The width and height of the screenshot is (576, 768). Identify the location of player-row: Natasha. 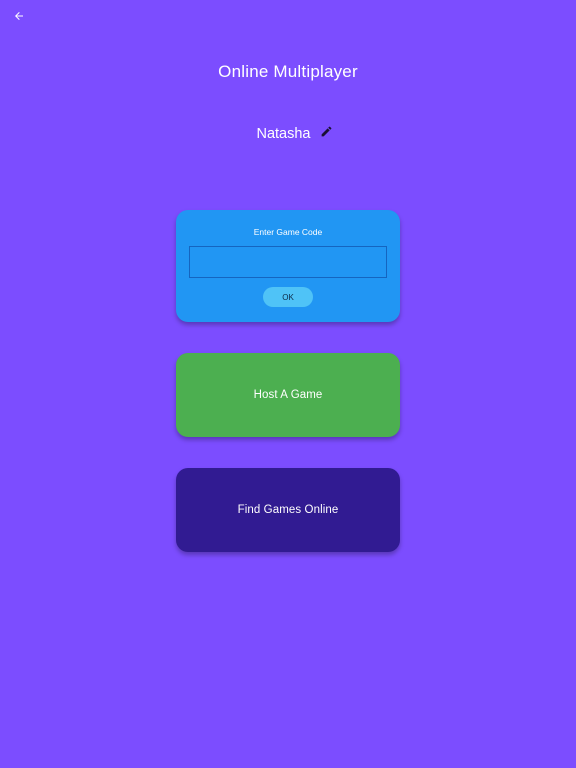
(288, 134).